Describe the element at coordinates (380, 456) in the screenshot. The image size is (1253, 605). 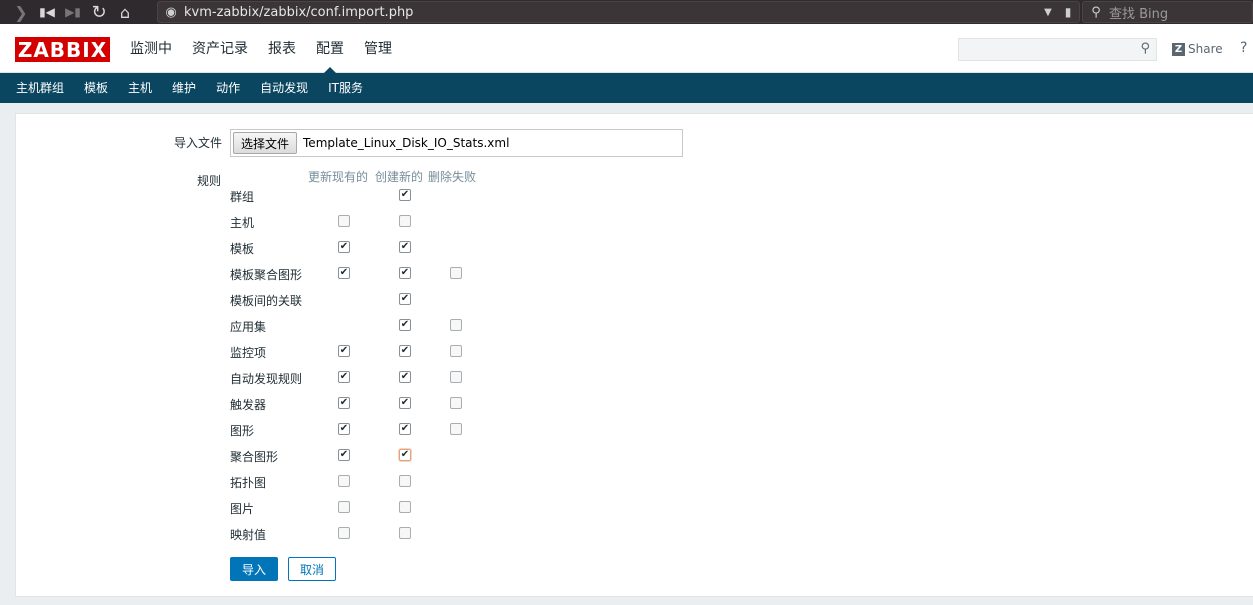
I see `rule-row: 聚合图形 ✔ ✔` at that location.